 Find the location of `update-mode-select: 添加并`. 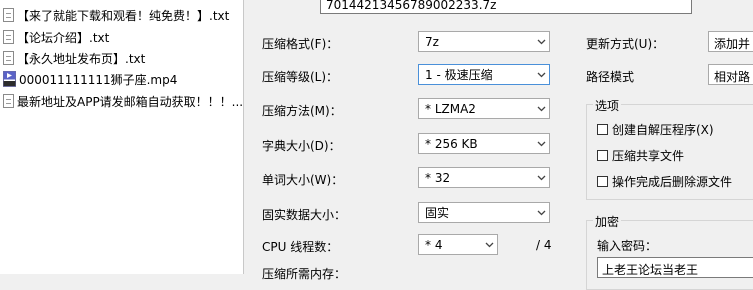

update-mode-select: 添加并 is located at coordinates (730, 41).